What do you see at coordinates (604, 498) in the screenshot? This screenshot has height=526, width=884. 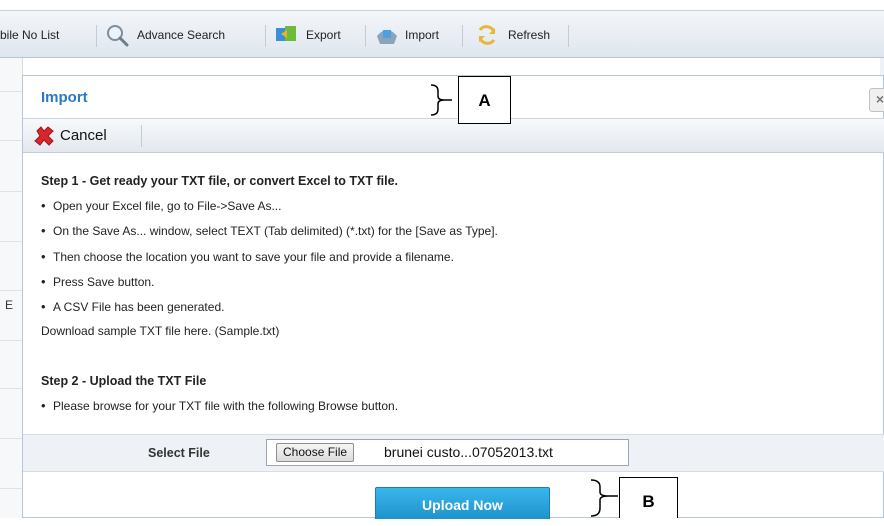 I see `callout-b-brace` at bounding box center [604, 498].